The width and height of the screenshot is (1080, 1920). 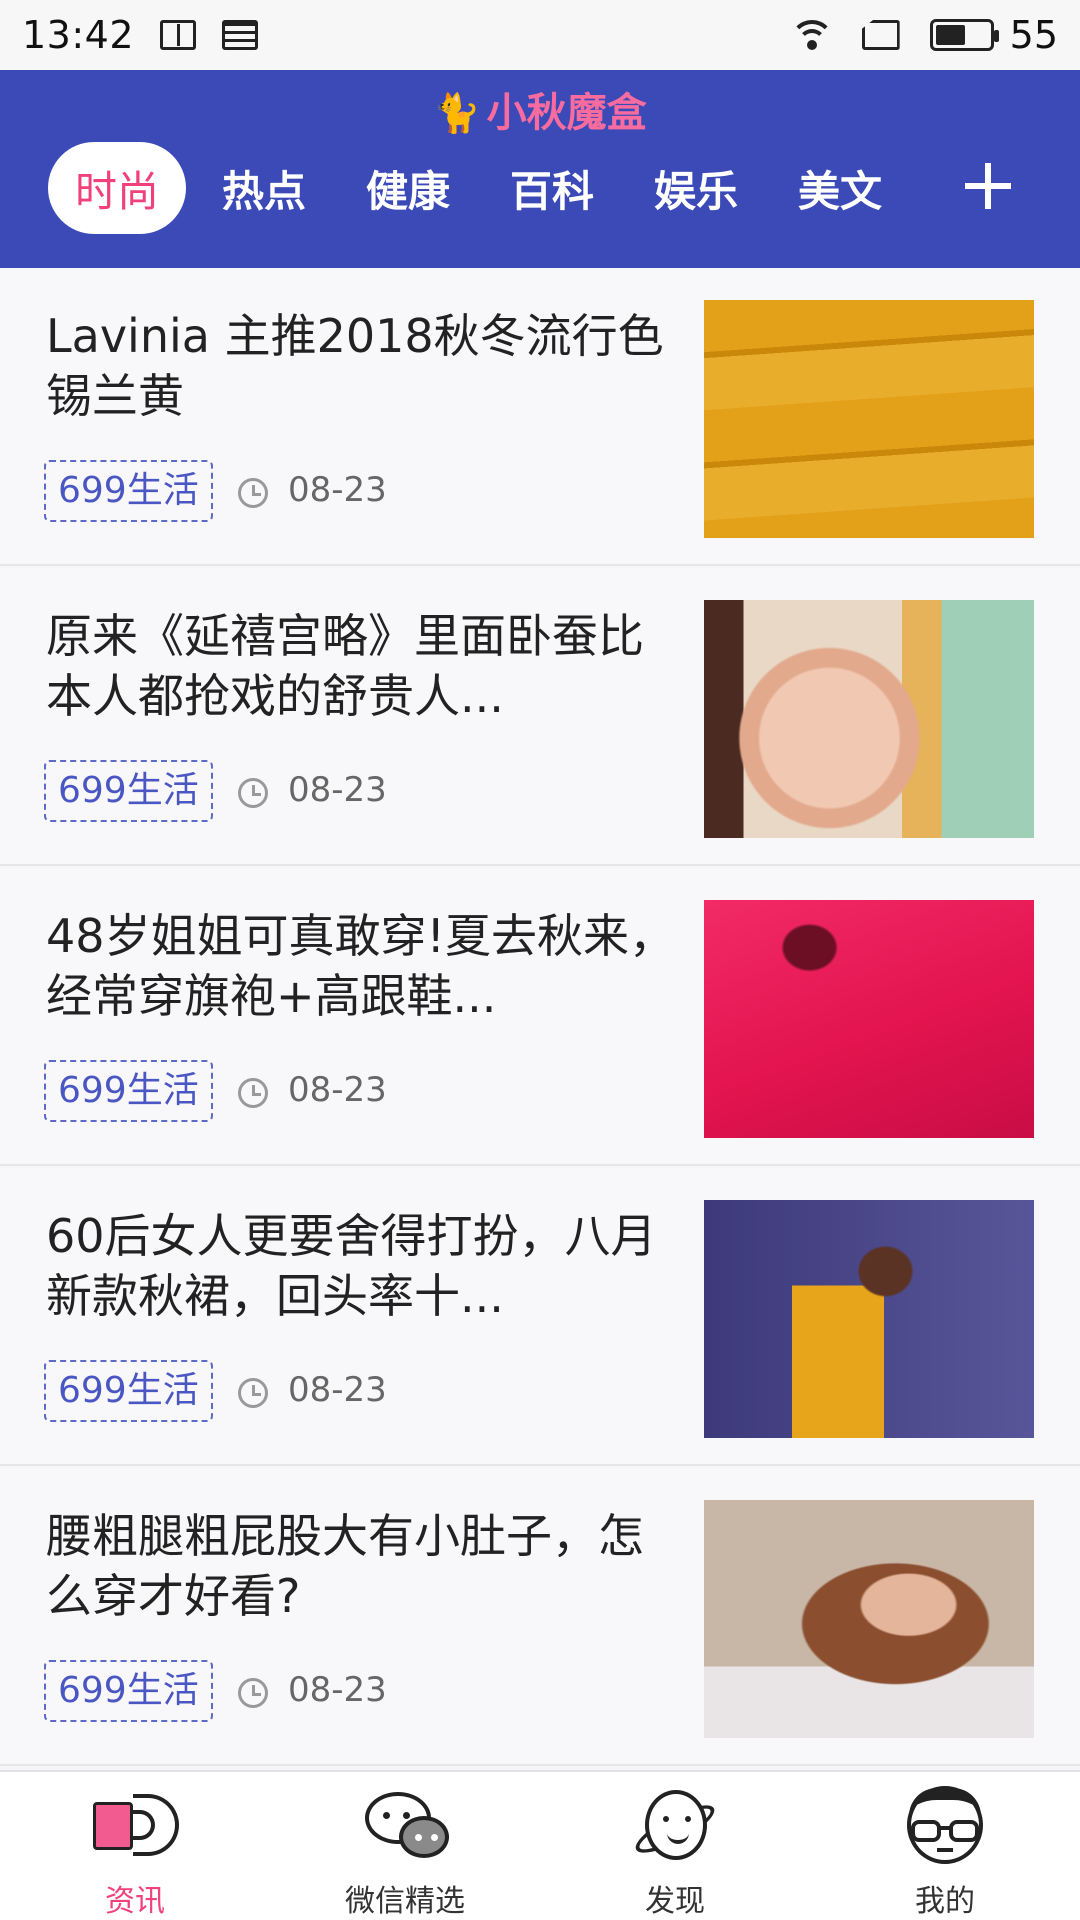 I want to click on tab-entertainment: 娱乐, so click(x=696, y=188).